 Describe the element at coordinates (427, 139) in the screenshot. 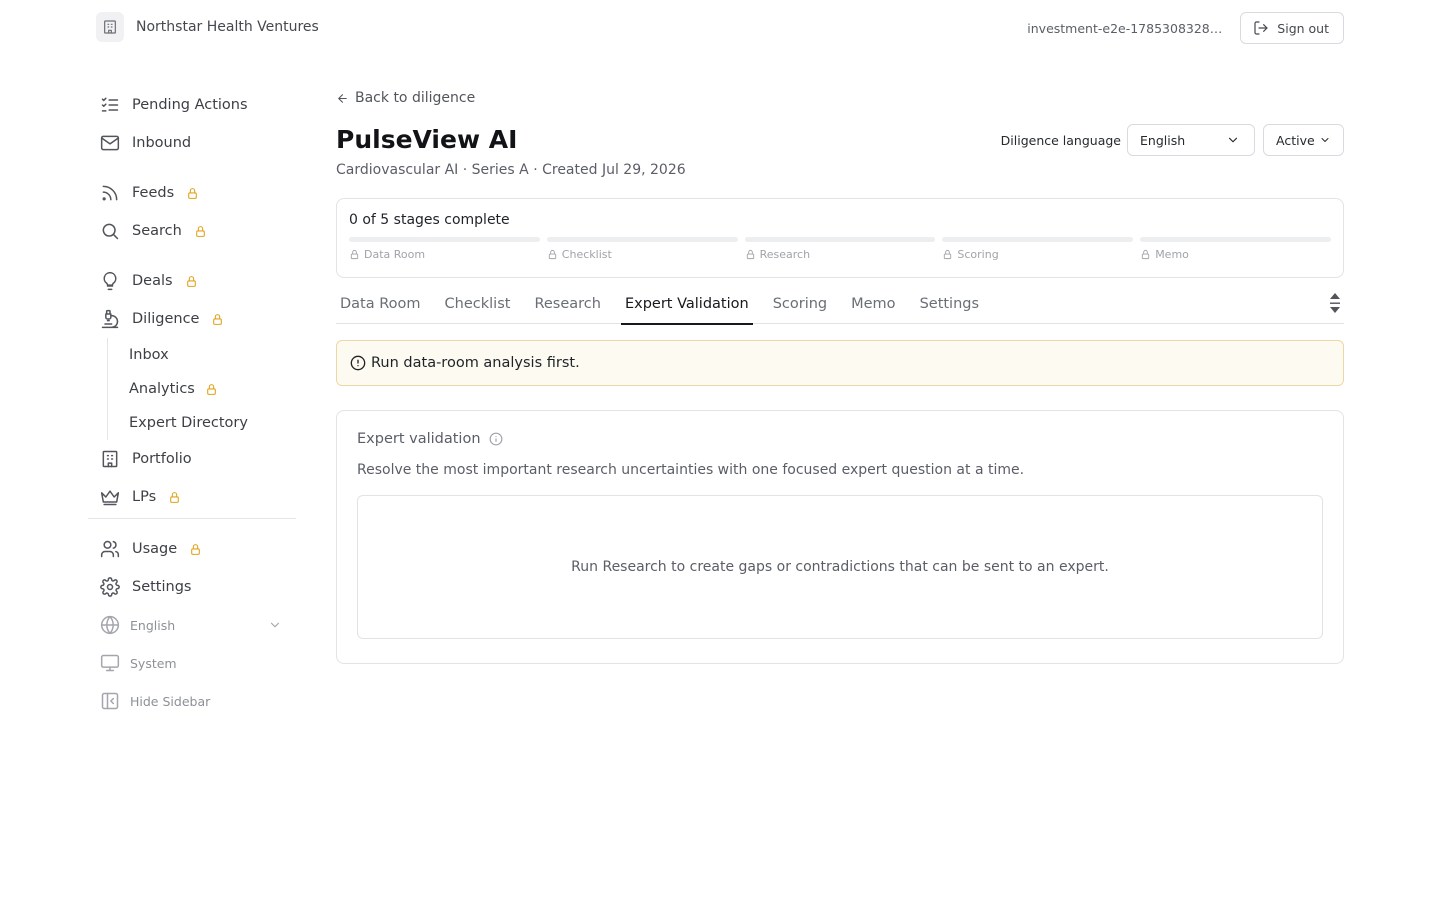

I see `page-title: PulseView AI` at that location.